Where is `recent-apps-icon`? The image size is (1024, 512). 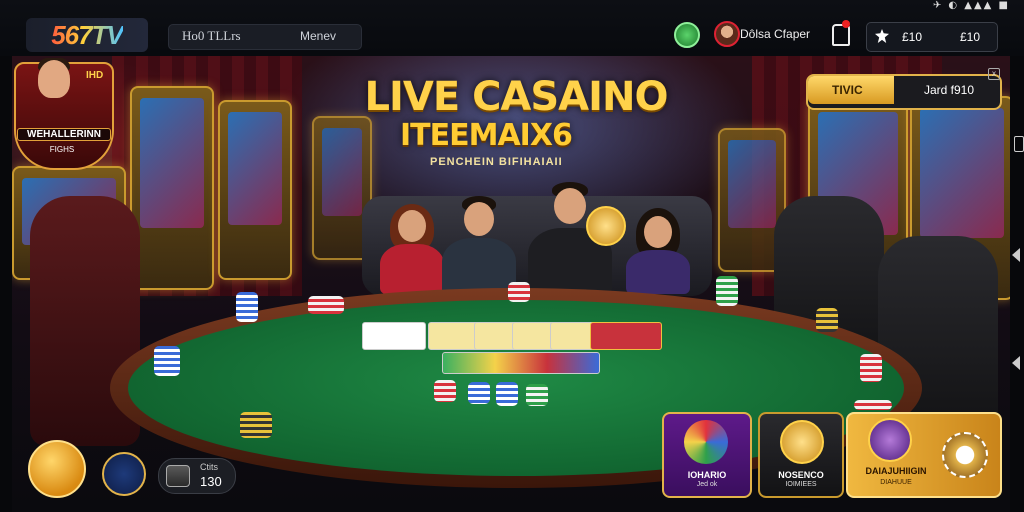
recent-apps-icon is located at coordinates (1019, 144).